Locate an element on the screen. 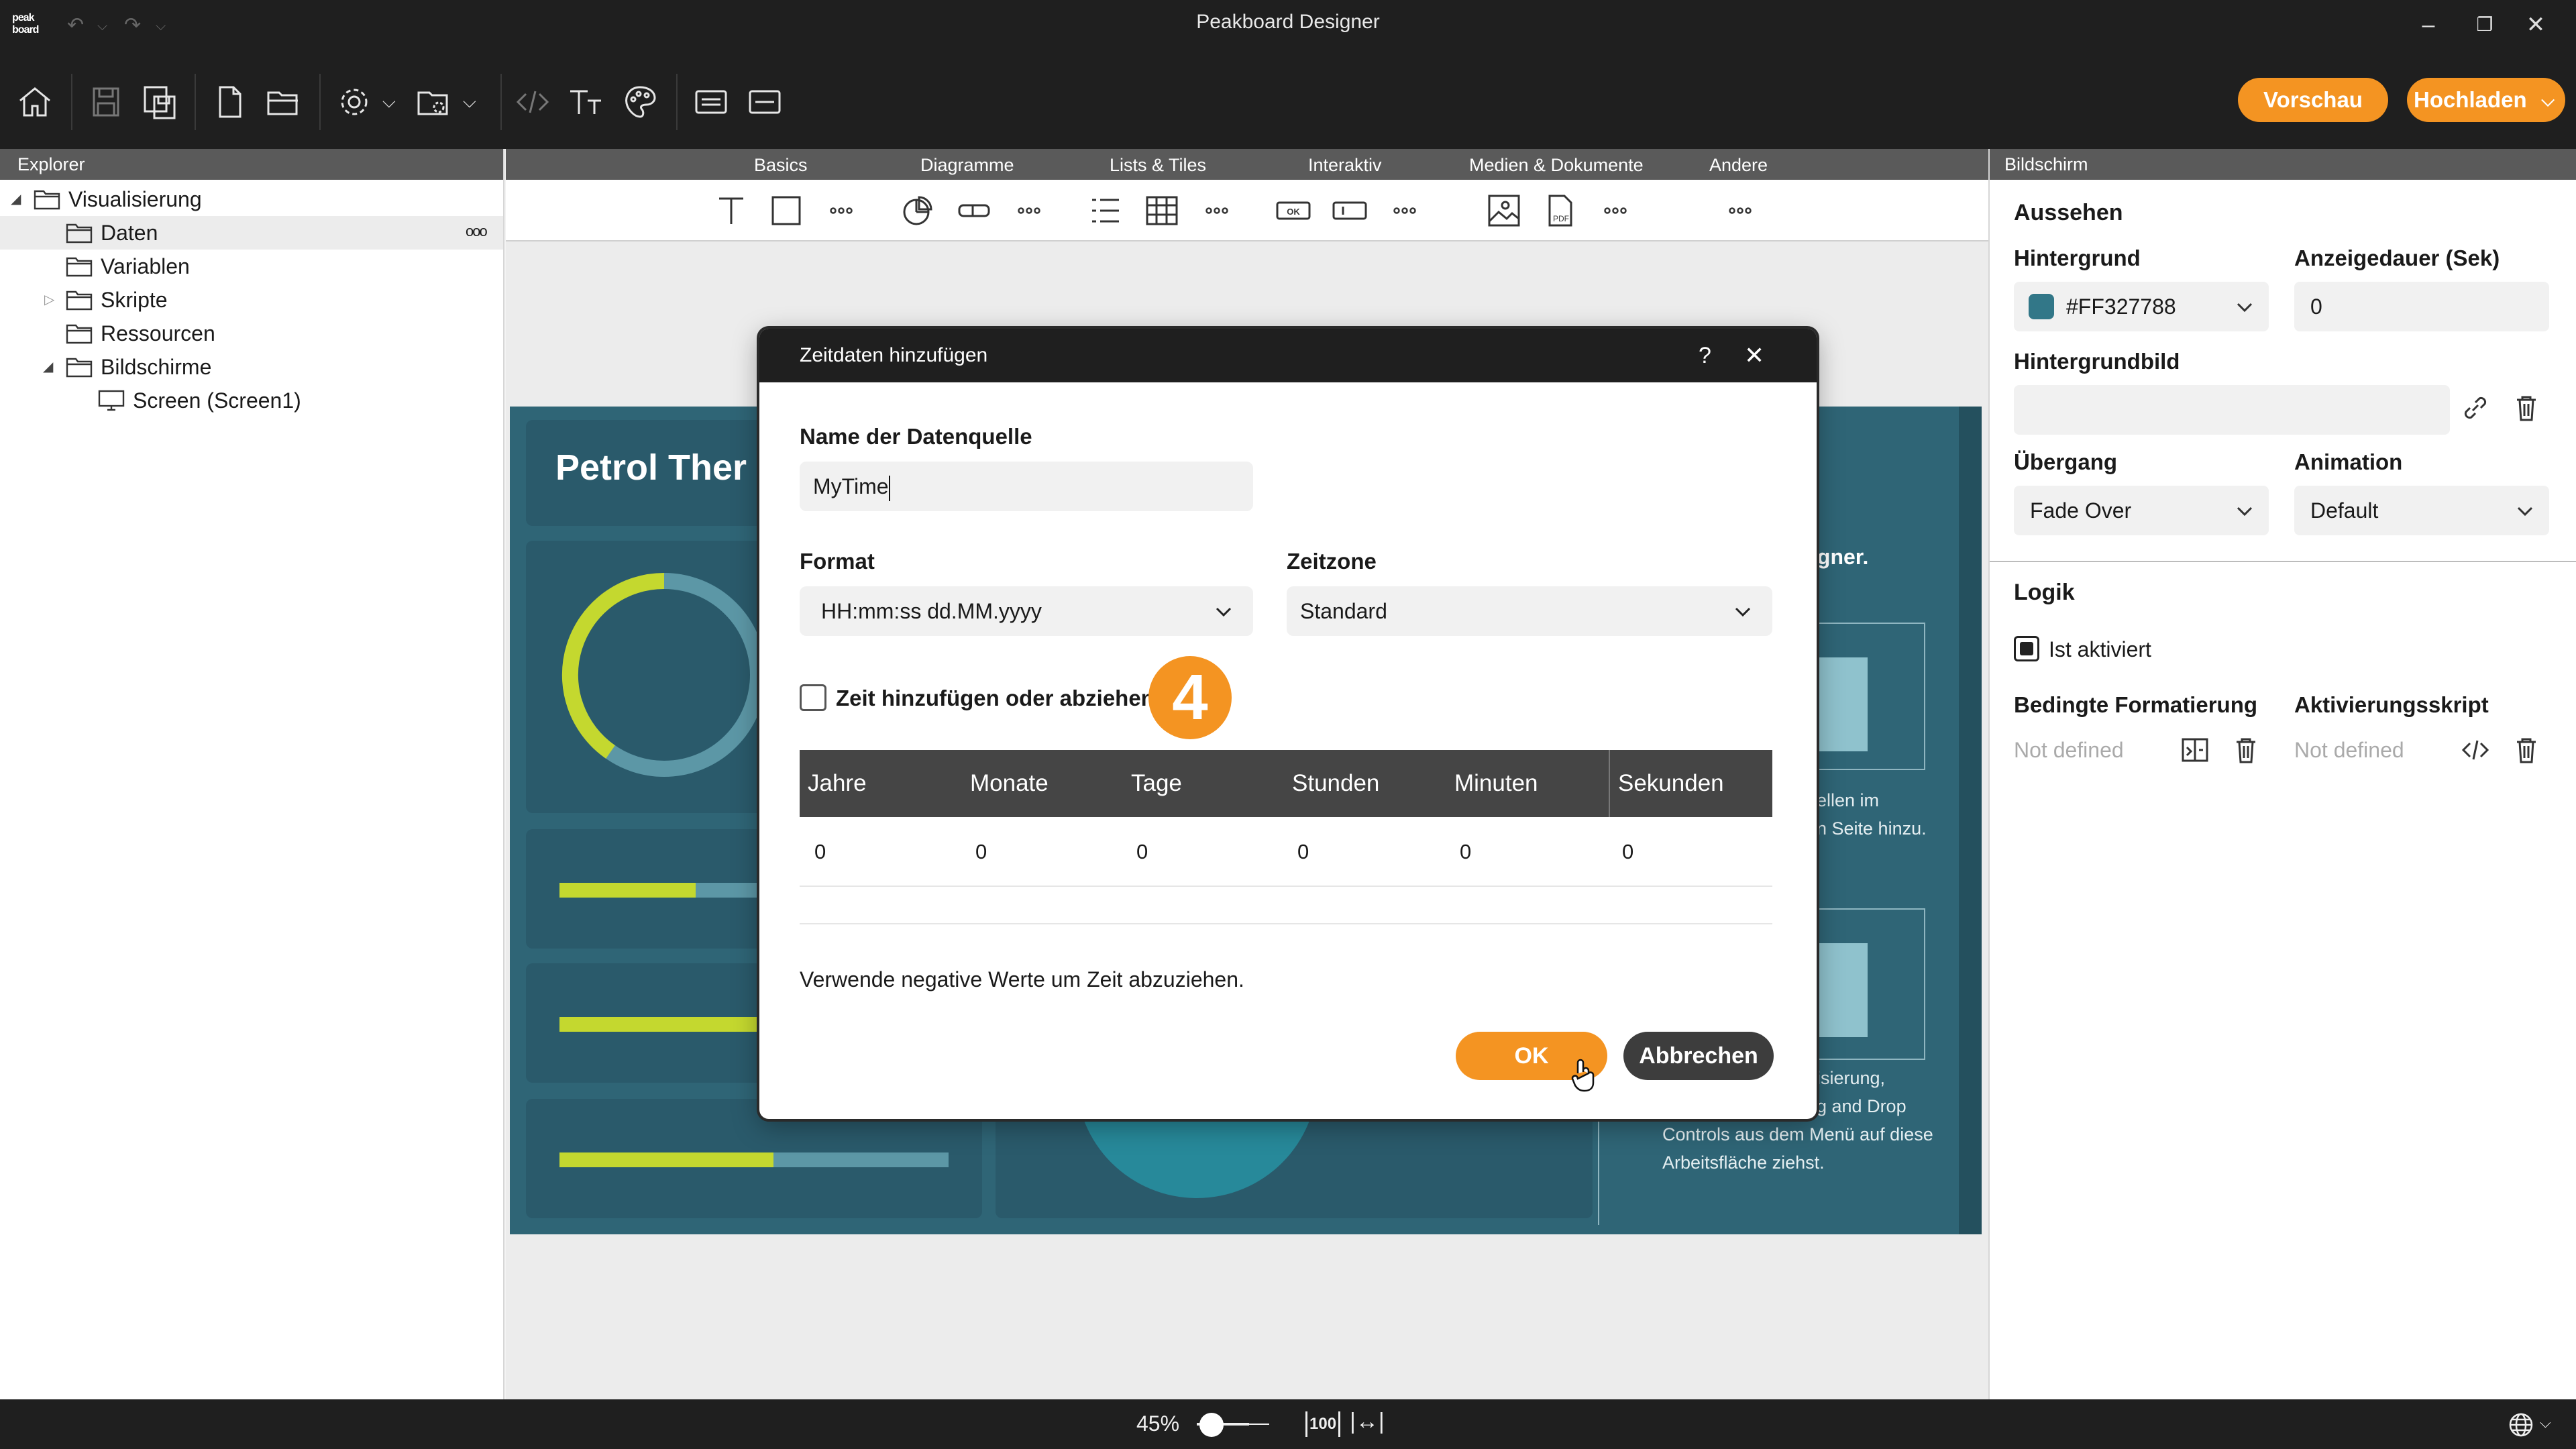  progress-bar-icon is located at coordinates (974, 210).